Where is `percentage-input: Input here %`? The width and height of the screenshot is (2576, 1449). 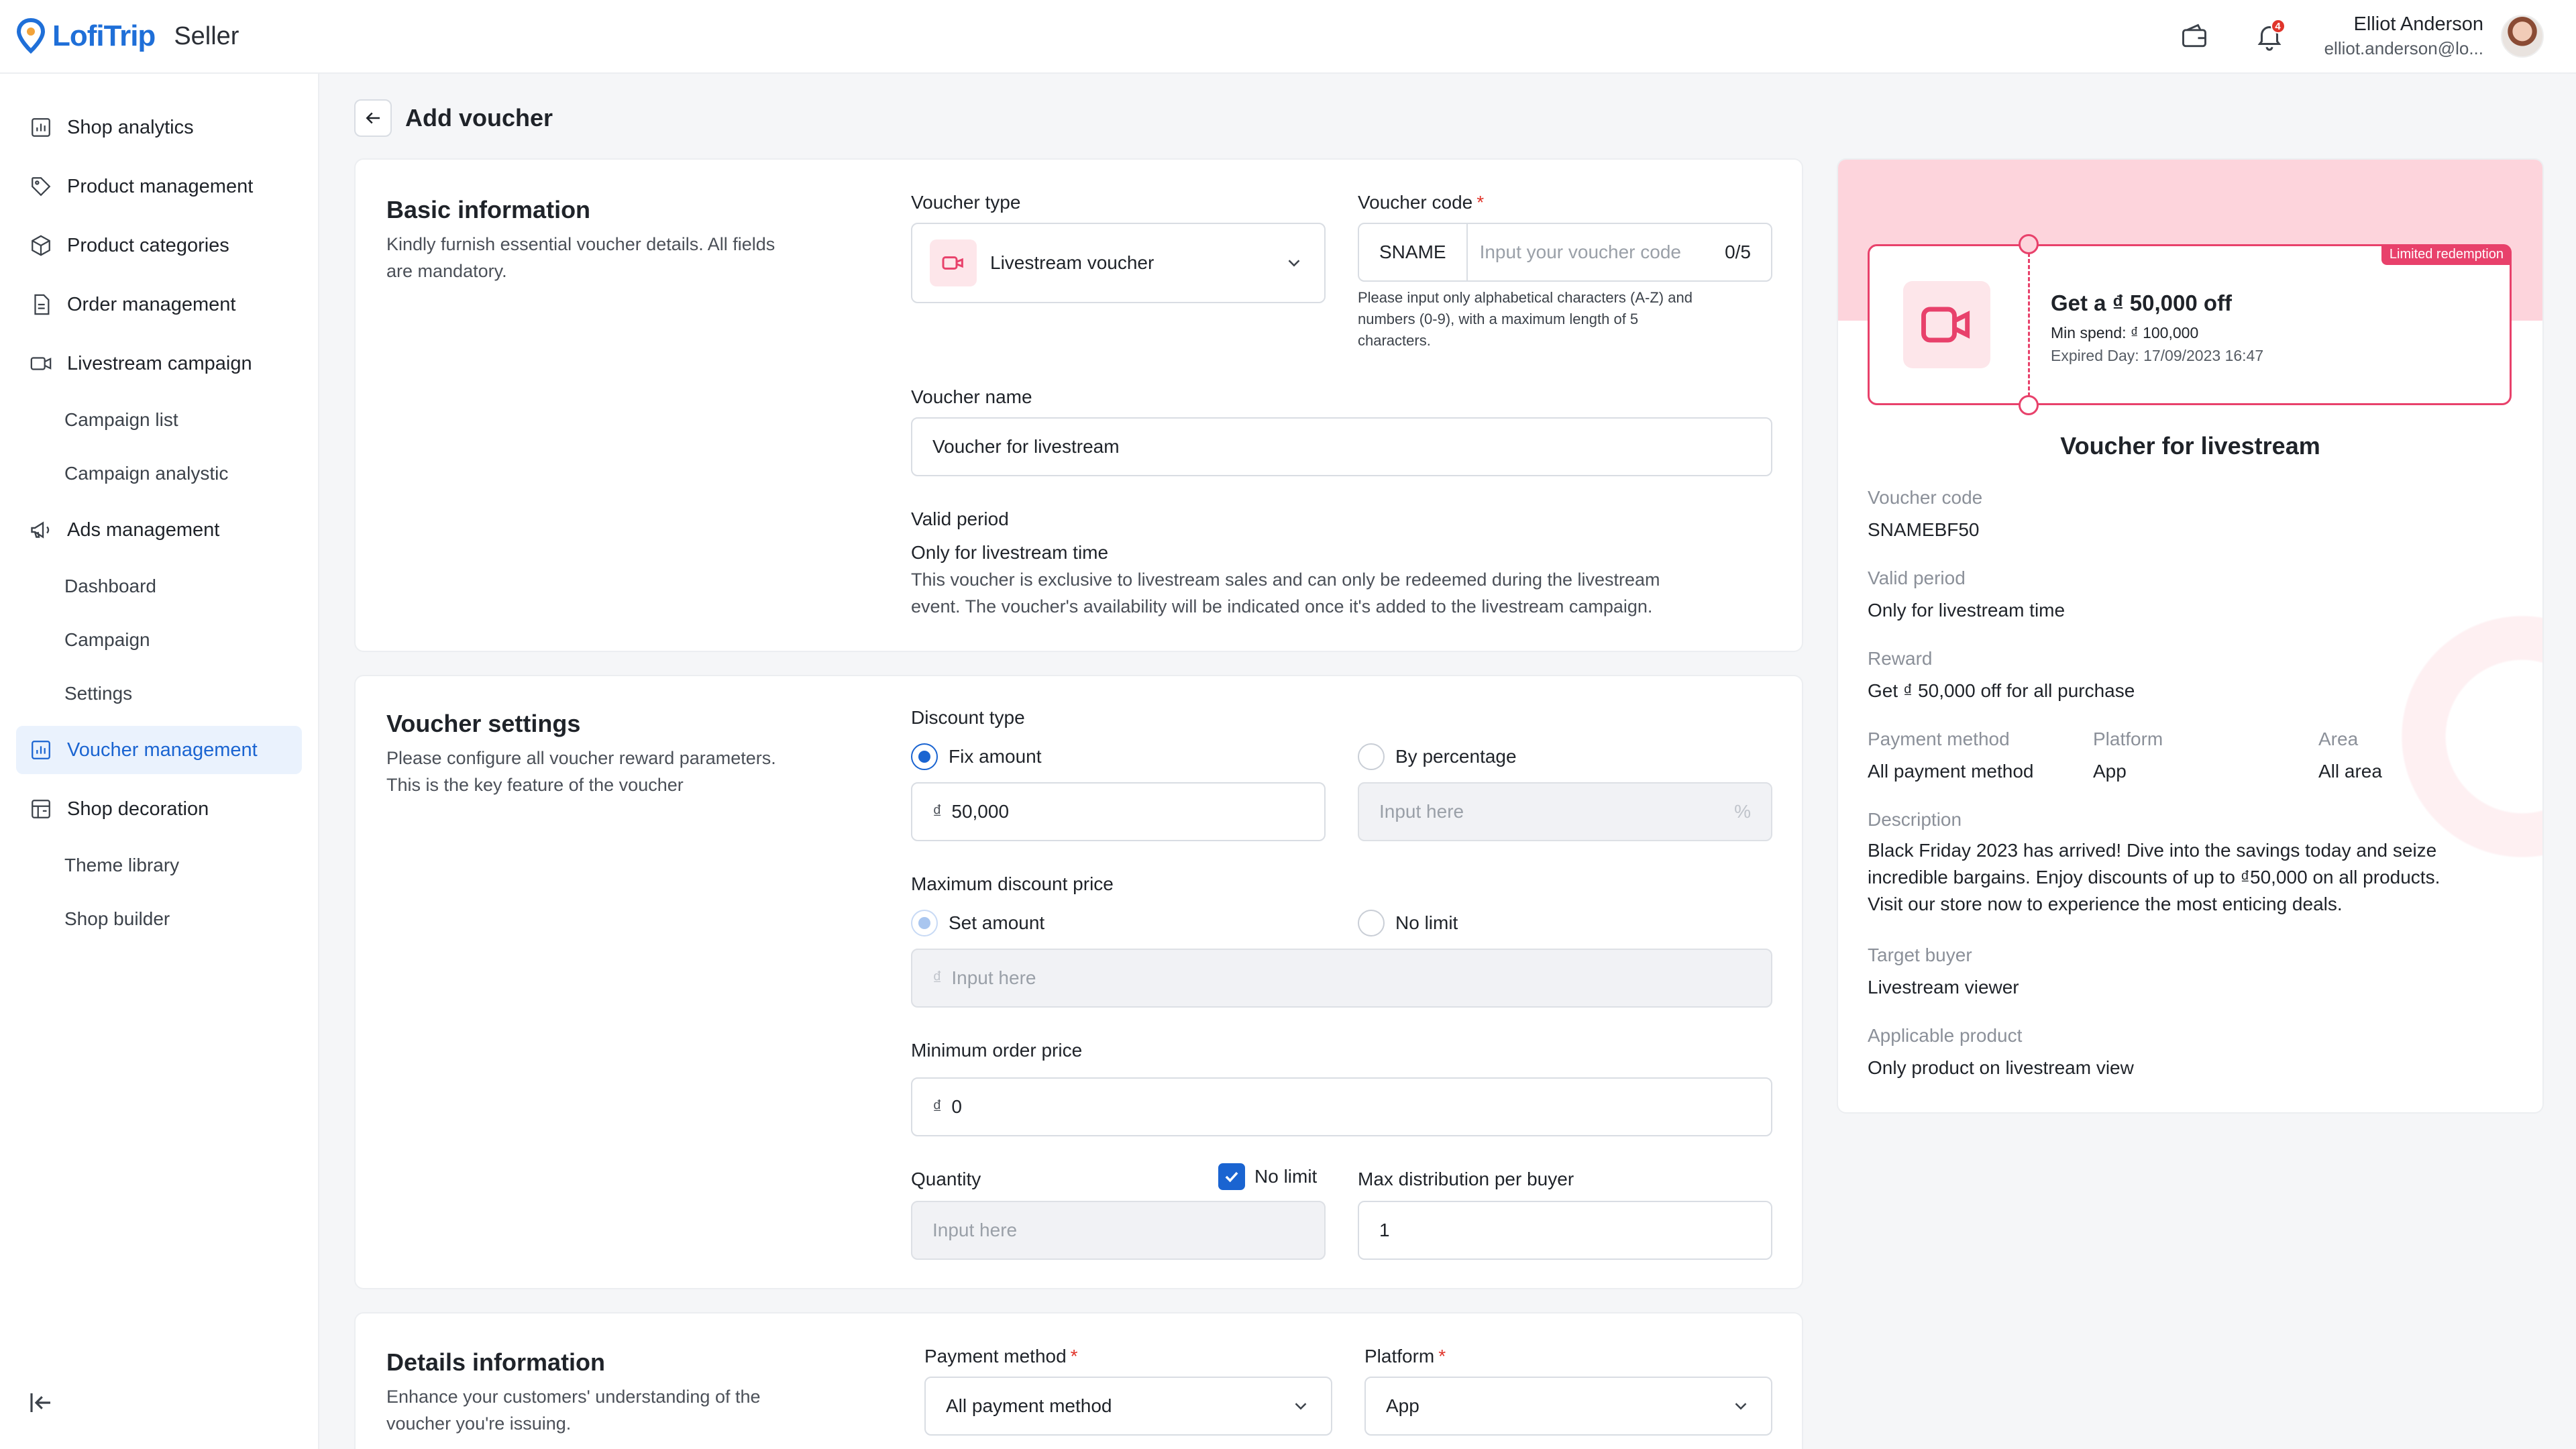 percentage-input: Input here % is located at coordinates (1565, 811).